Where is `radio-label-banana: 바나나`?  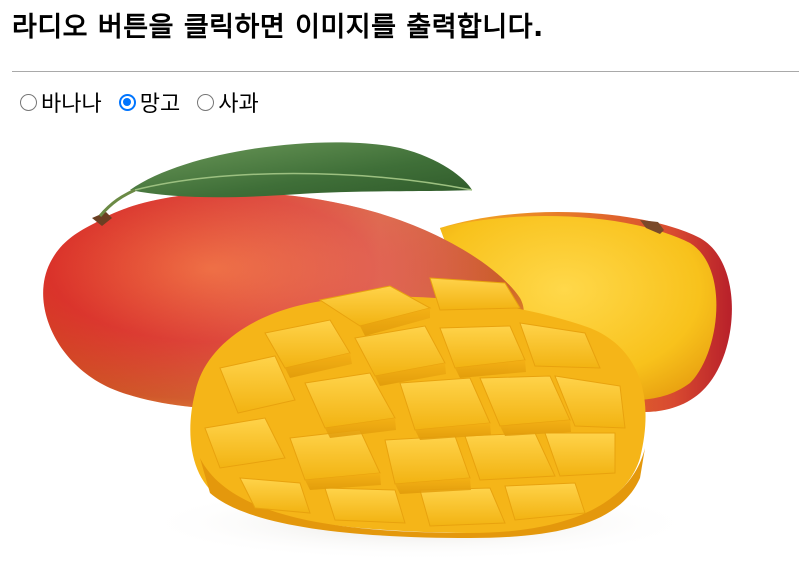 radio-label-banana: 바나나 is located at coordinates (71, 102).